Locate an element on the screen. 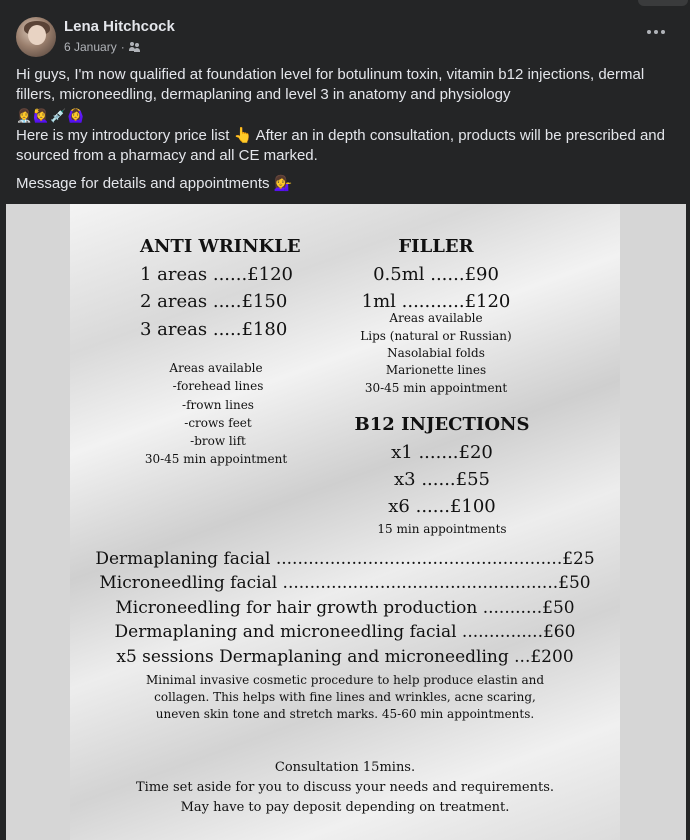  filler-price: 1ml ...........£120 is located at coordinates (436, 301).